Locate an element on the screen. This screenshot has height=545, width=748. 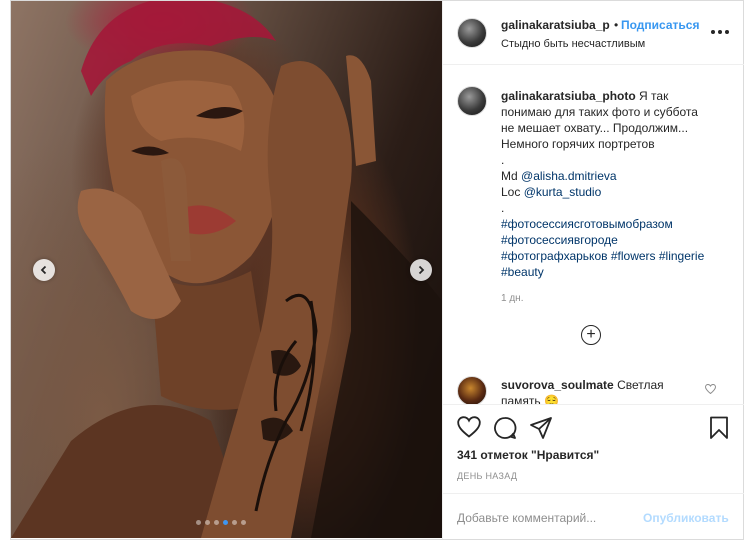
plus-icon: + is located at coordinates (591, 334).